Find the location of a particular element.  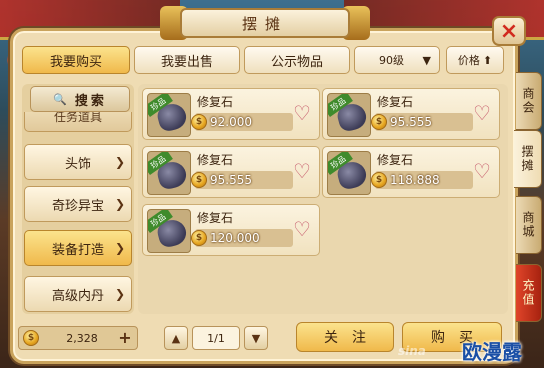

close-icon: × is located at coordinates (509, 31).